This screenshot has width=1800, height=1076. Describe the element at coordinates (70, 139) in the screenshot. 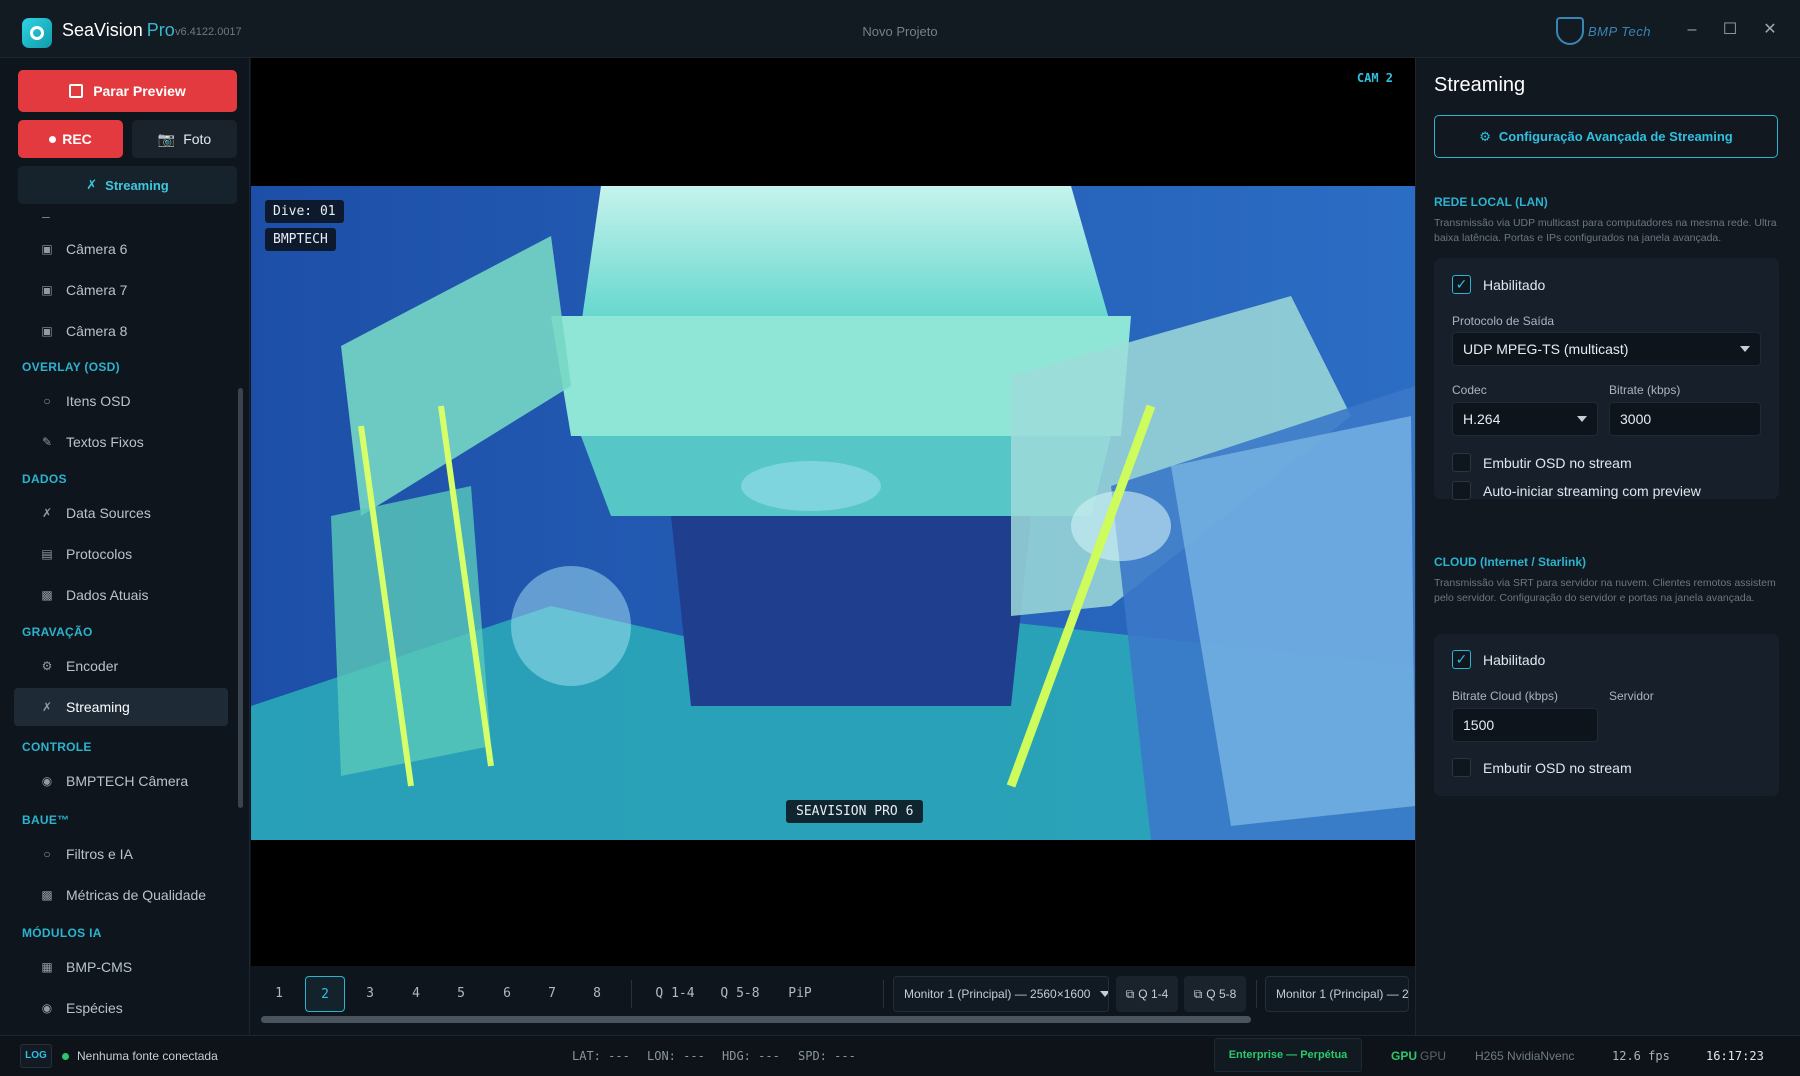

I see `rec-button: REC` at that location.